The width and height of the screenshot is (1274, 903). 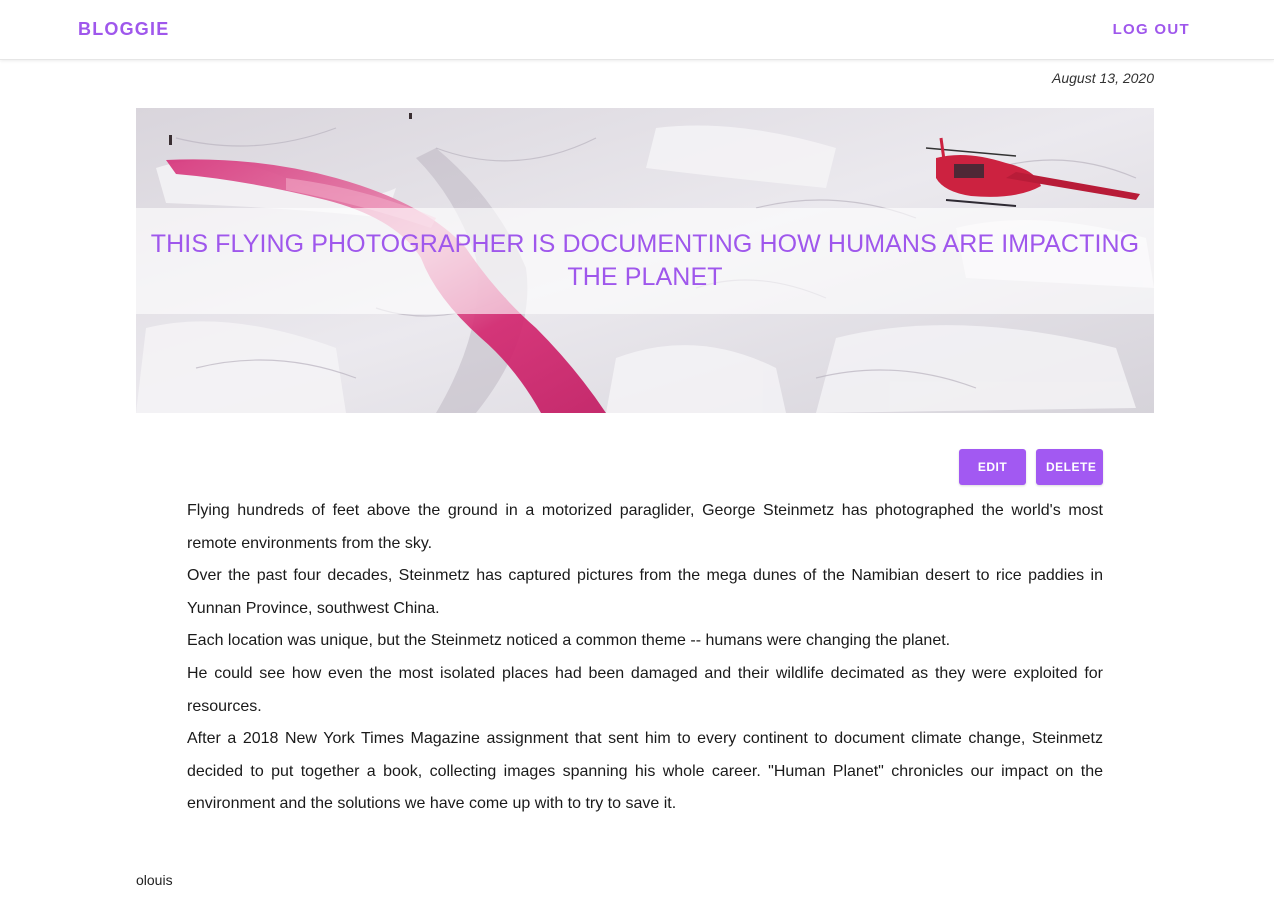 What do you see at coordinates (1031, 467) in the screenshot?
I see `post-actions: EDIT DELETE` at bounding box center [1031, 467].